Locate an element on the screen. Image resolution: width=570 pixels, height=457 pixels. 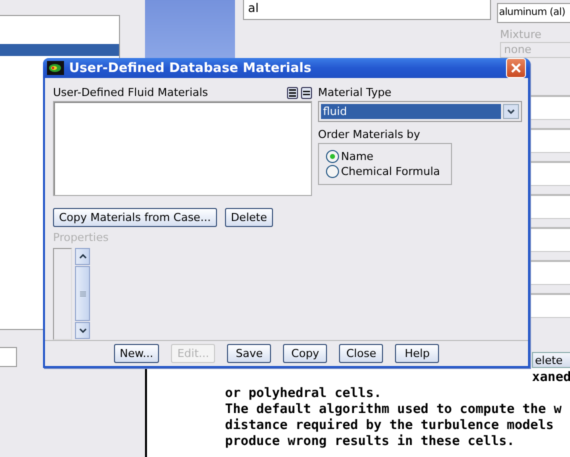
equals-icon is located at coordinates (306, 93).